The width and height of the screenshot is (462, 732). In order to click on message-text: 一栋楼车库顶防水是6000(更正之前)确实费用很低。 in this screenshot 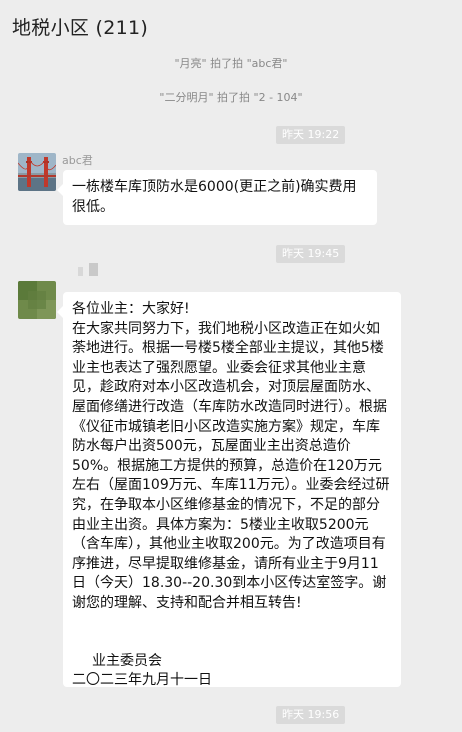, I will do `click(214, 197)`.